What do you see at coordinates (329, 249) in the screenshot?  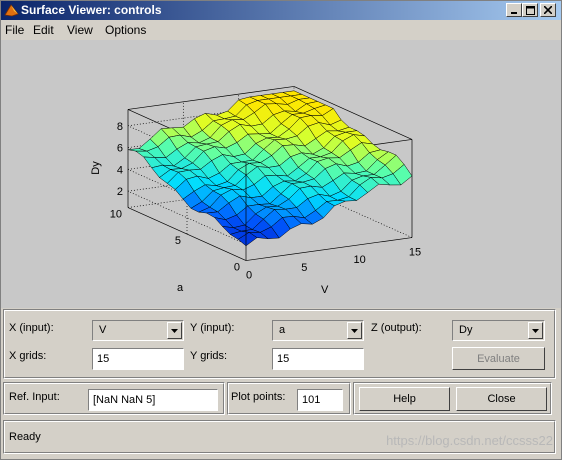 I see `axis-edge` at bounding box center [329, 249].